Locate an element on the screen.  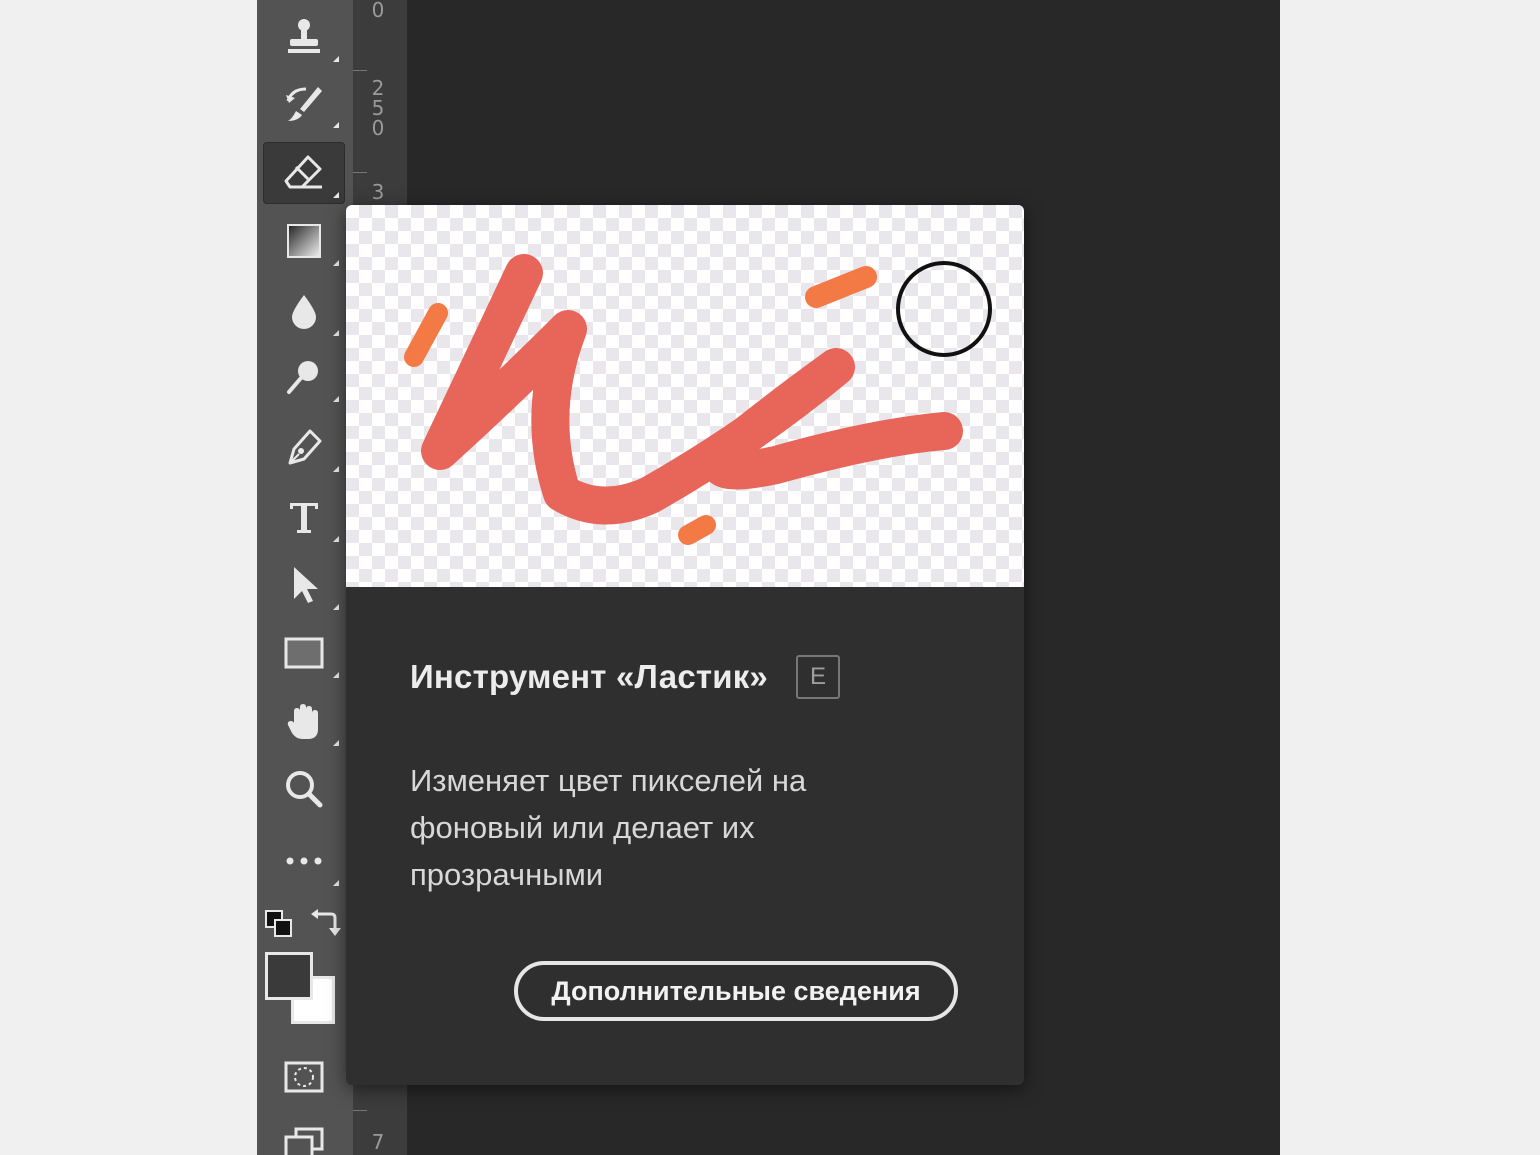
more-tools is located at coordinates (304, 861).